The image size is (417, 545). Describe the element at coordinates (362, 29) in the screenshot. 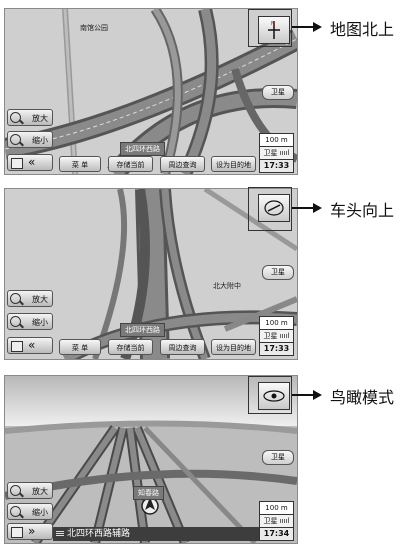

I see `callout-north-up: 地图北上` at that location.